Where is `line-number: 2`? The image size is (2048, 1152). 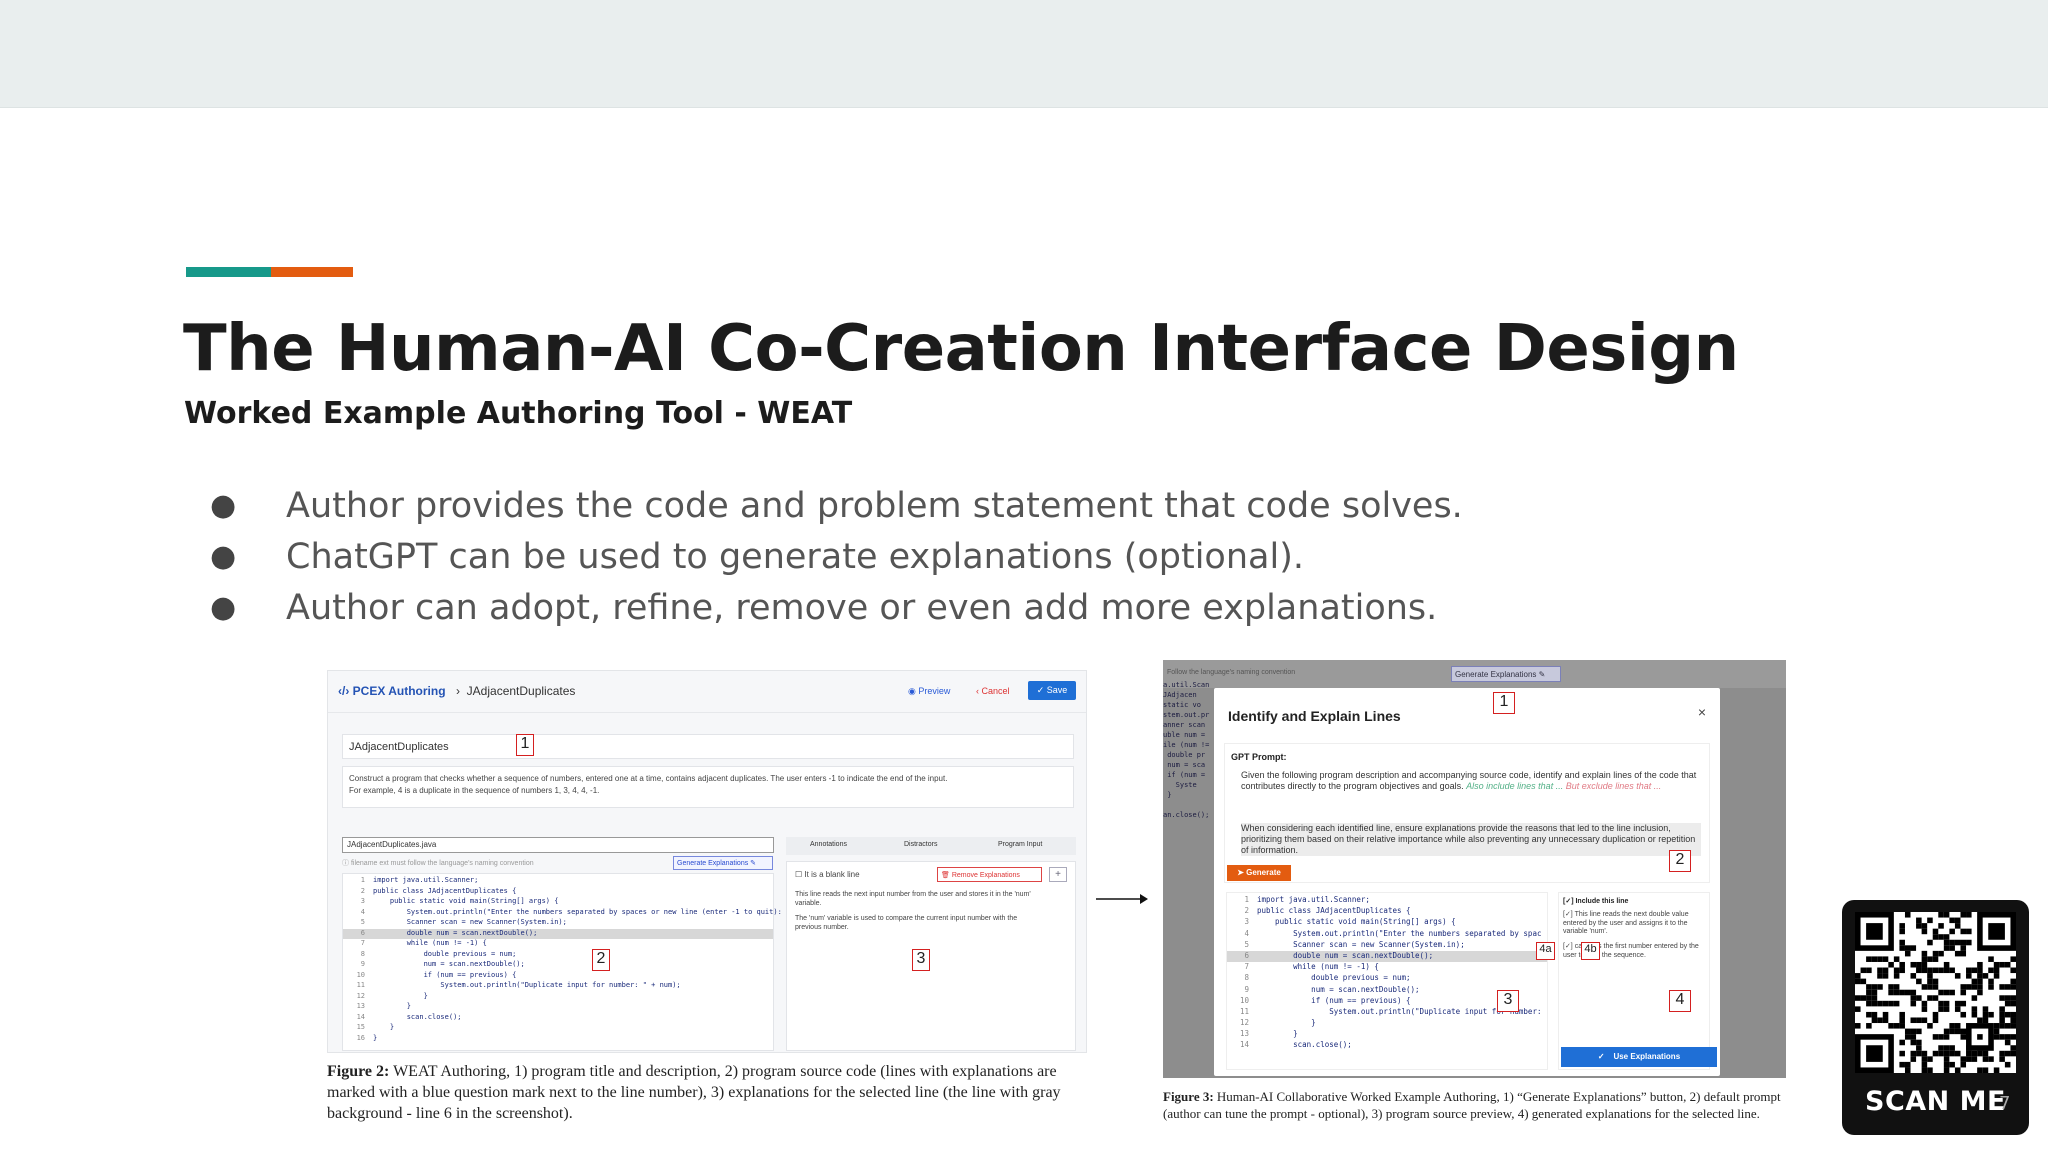
line-number: 2 is located at coordinates (1246, 911).